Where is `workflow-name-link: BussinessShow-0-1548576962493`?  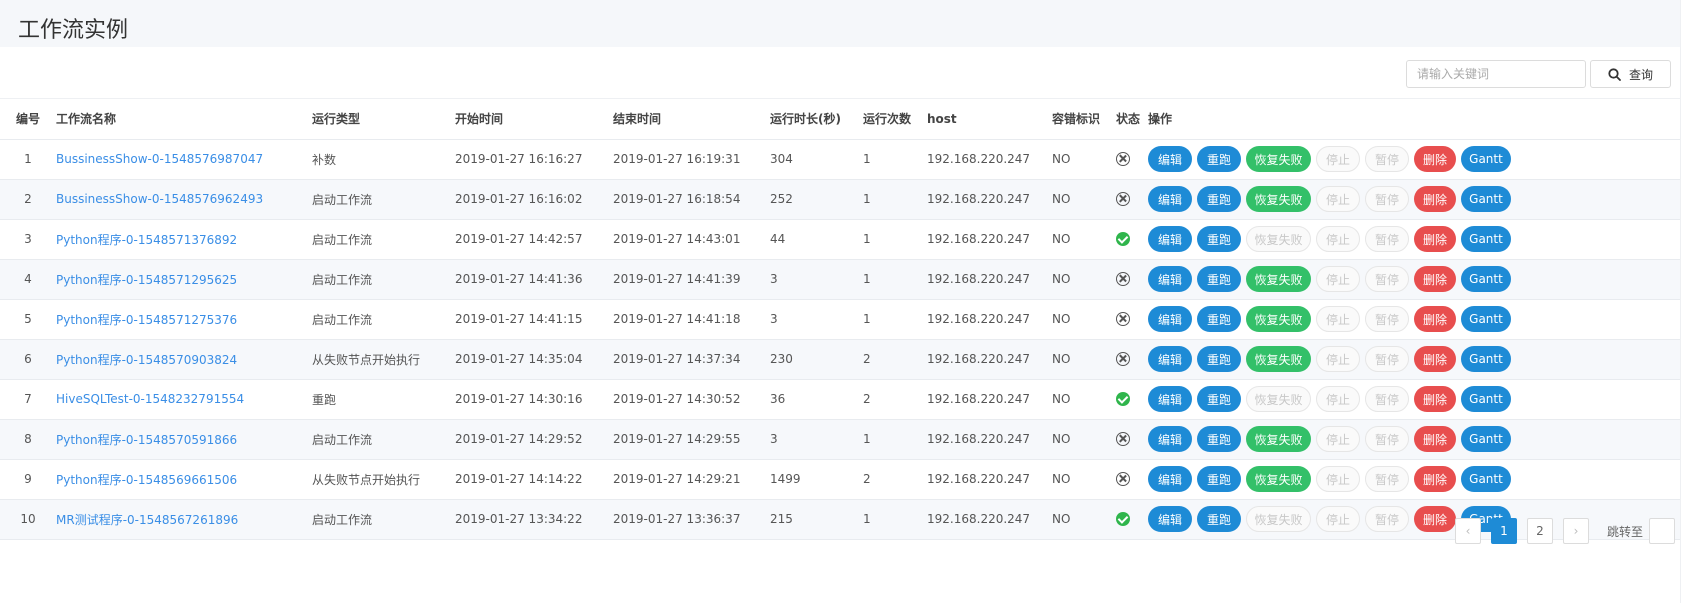
workflow-name-link: BussinessShow-0-1548576962493 is located at coordinates (159, 199).